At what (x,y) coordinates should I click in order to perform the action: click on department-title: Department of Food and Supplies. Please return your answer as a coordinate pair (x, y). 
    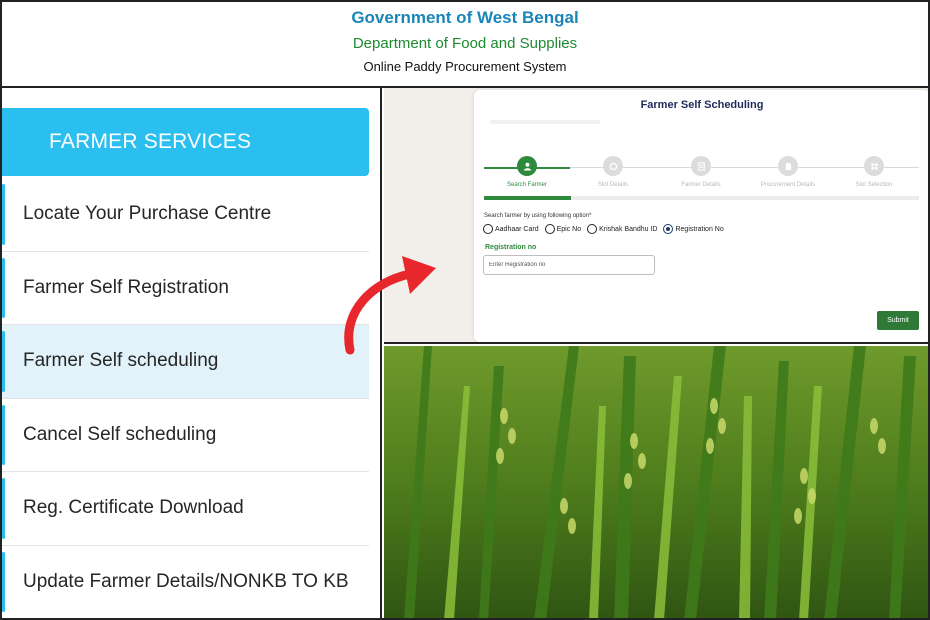
    Looking at the image, I should click on (465, 43).